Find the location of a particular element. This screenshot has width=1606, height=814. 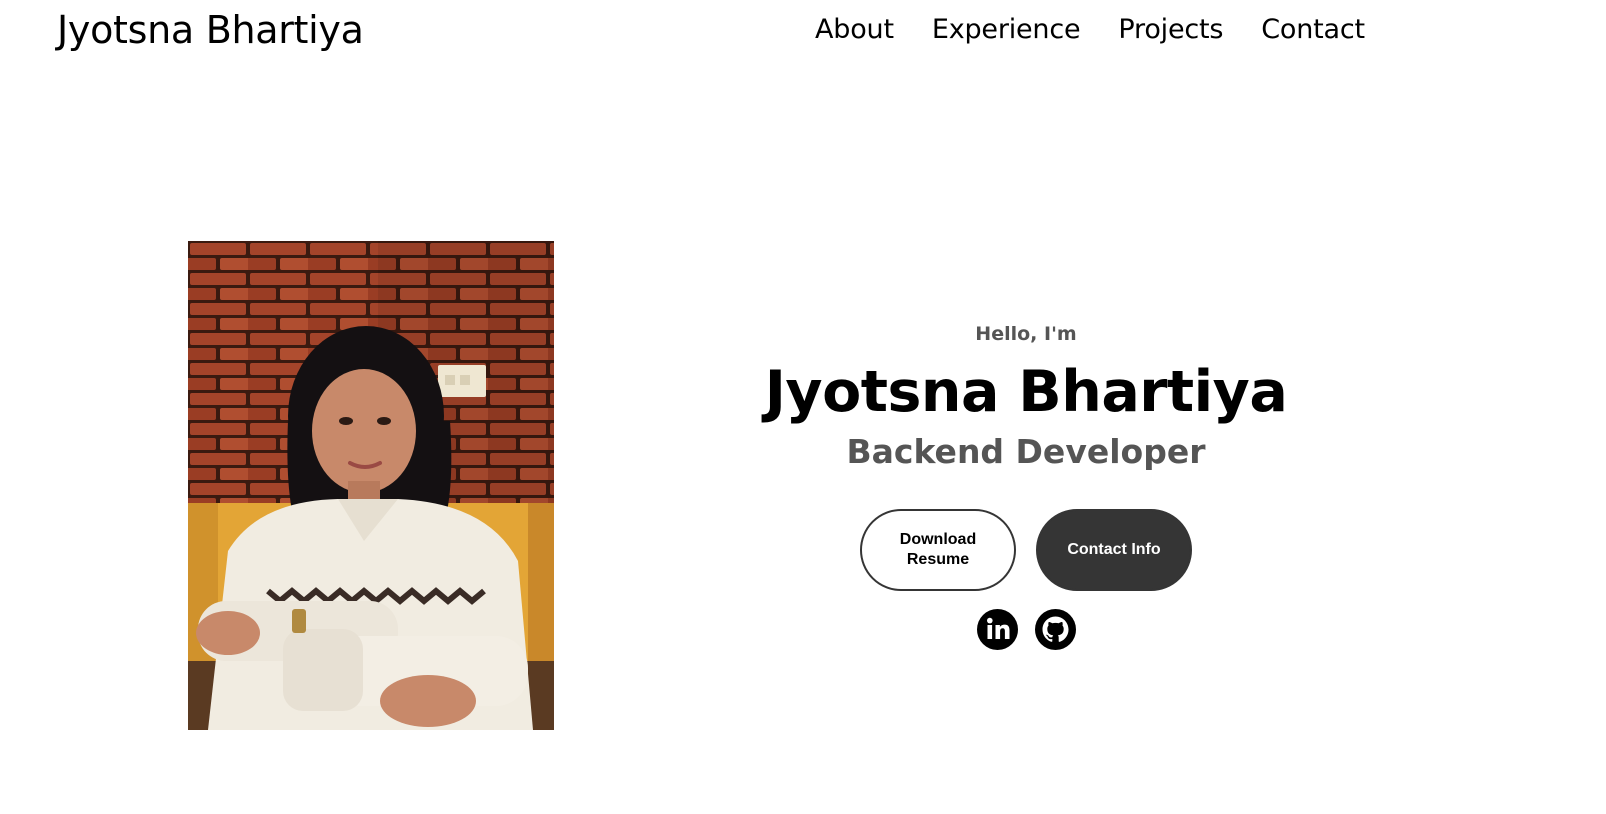

nav-item-contact: Contact is located at coordinates (1313, 30).